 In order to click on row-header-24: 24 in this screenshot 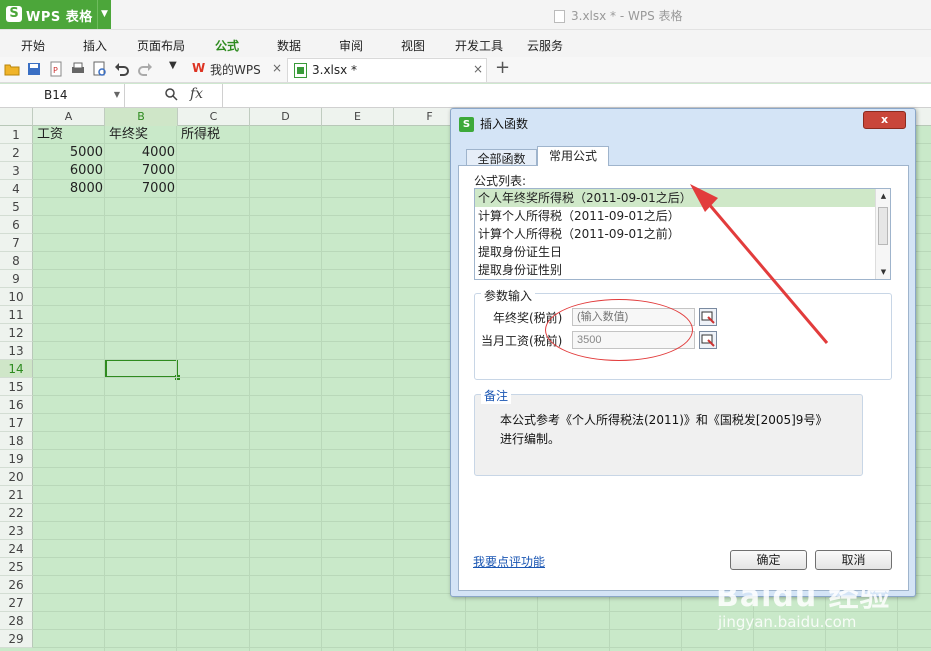, I will do `click(16, 549)`.